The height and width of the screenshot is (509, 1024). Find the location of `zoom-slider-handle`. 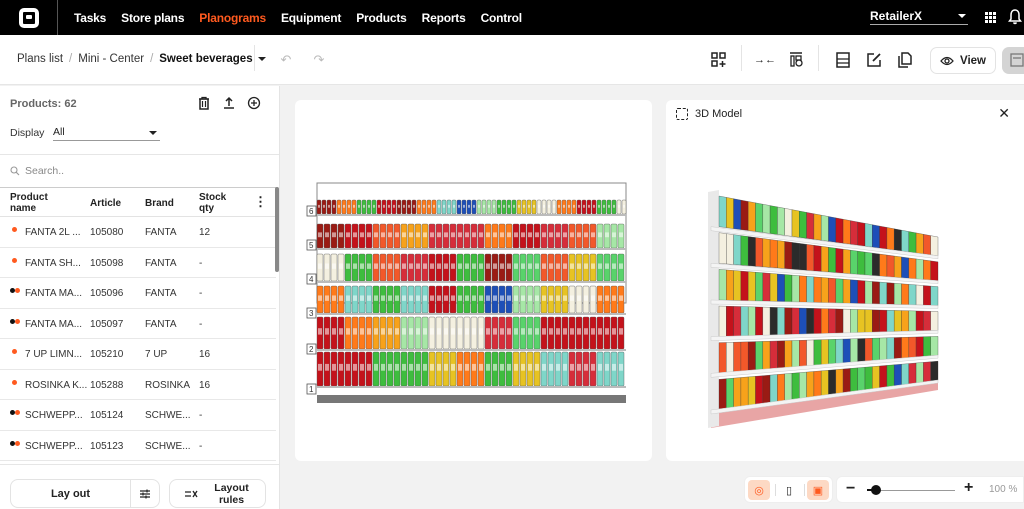

zoom-slider-handle is located at coordinates (875, 490).